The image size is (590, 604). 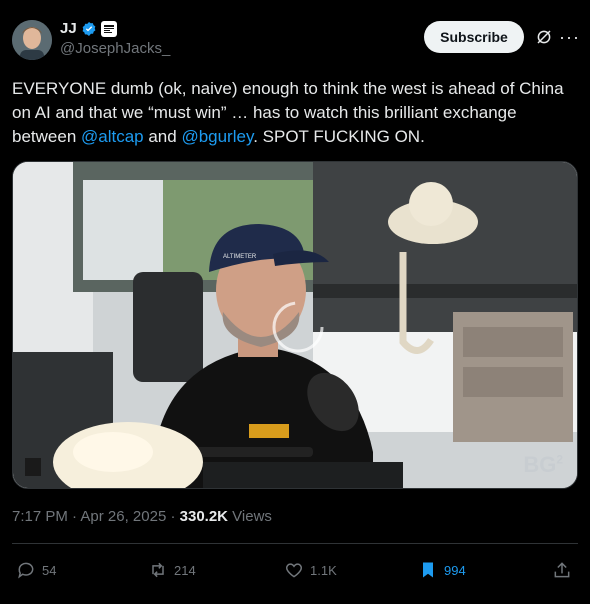 What do you see at coordinates (185, 570) in the screenshot?
I see `repost-count: 214` at bounding box center [185, 570].